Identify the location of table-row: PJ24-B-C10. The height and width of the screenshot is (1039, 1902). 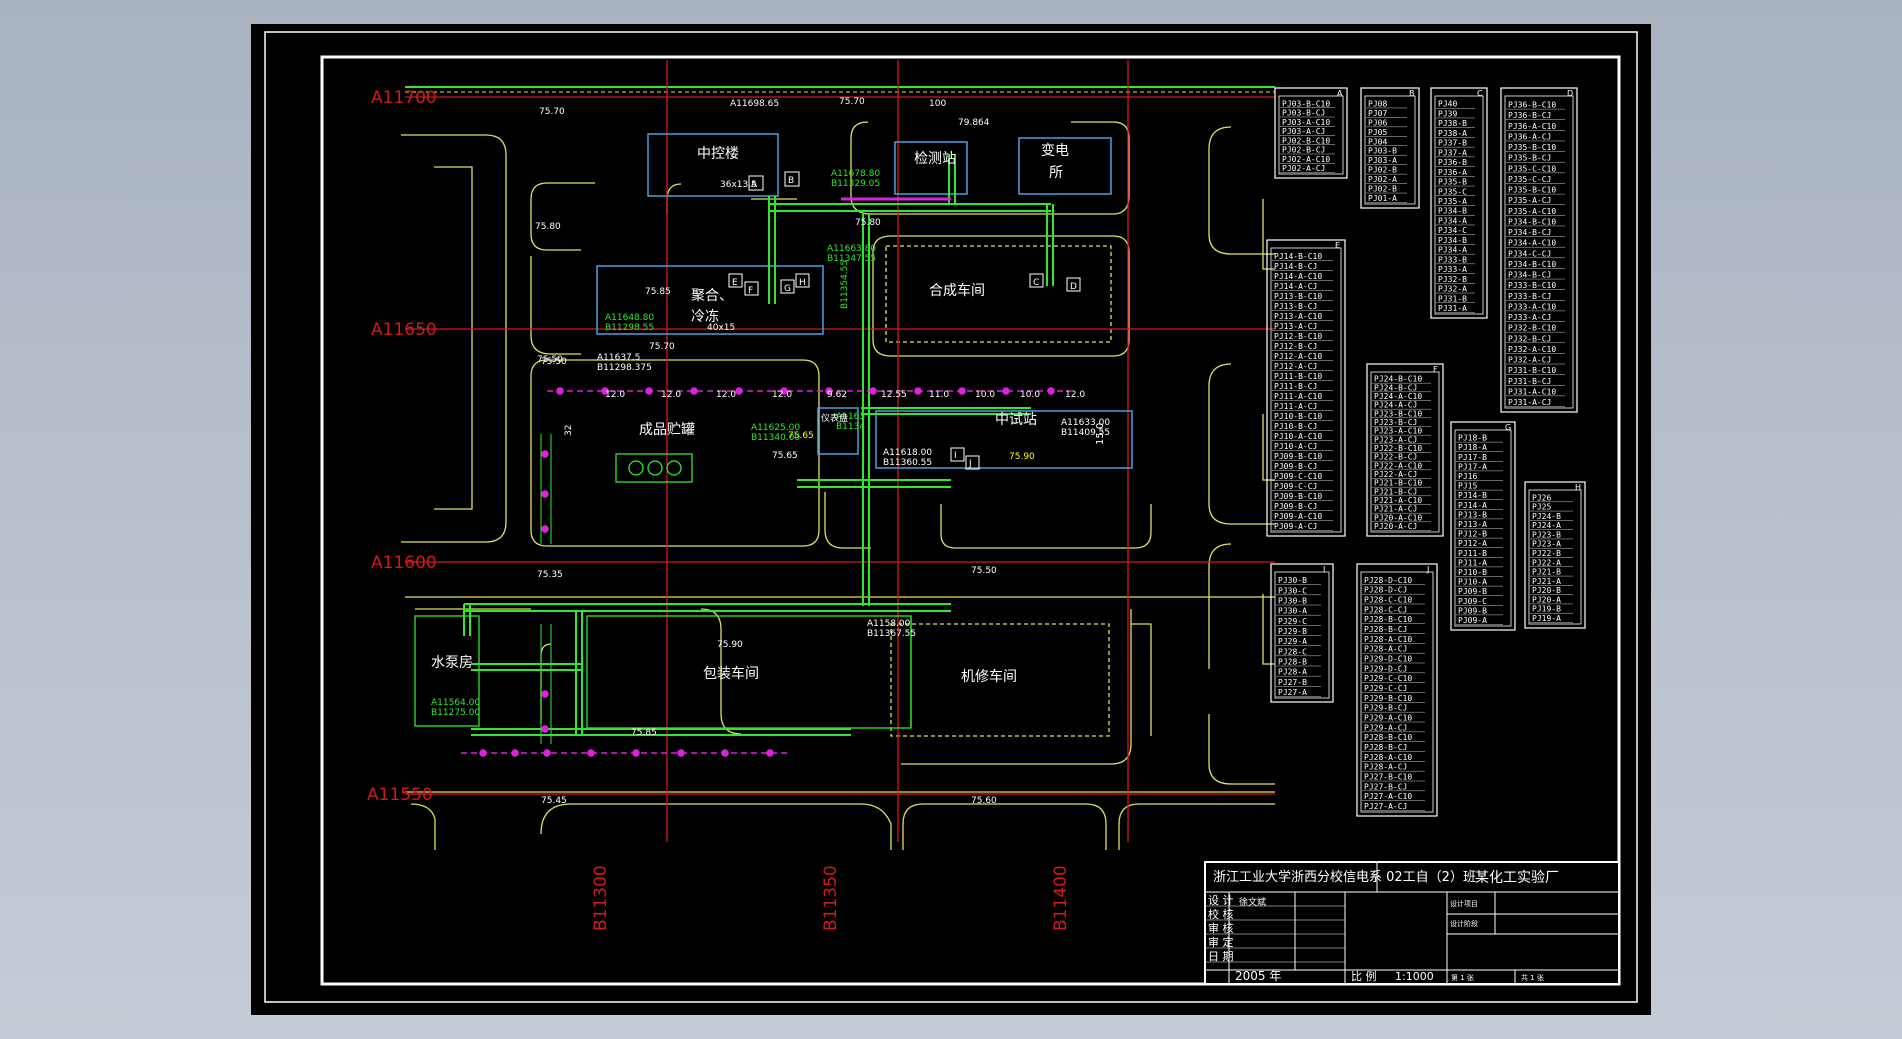
(1398, 379).